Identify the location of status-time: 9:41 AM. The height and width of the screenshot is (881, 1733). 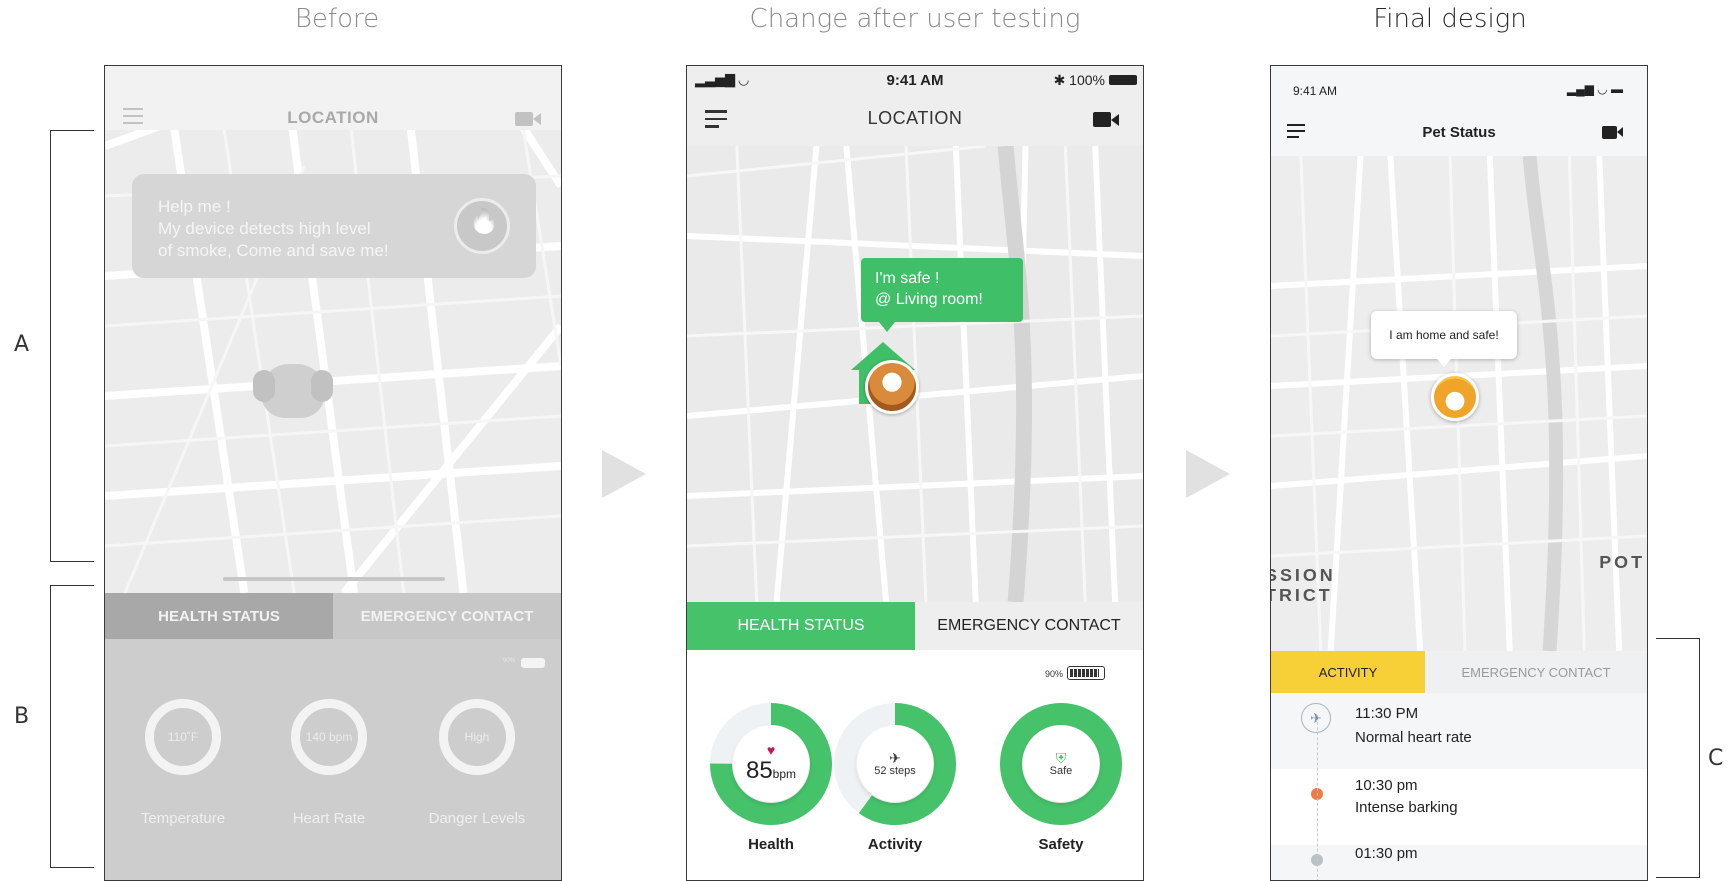
(1315, 91).